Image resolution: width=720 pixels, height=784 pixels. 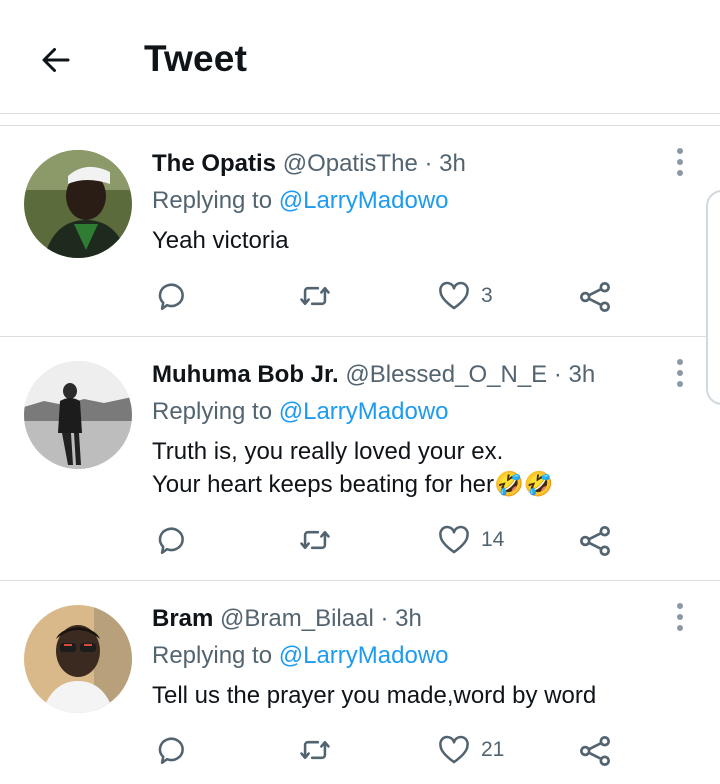 I want to click on like-button: 14, so click(x=470, y=540).